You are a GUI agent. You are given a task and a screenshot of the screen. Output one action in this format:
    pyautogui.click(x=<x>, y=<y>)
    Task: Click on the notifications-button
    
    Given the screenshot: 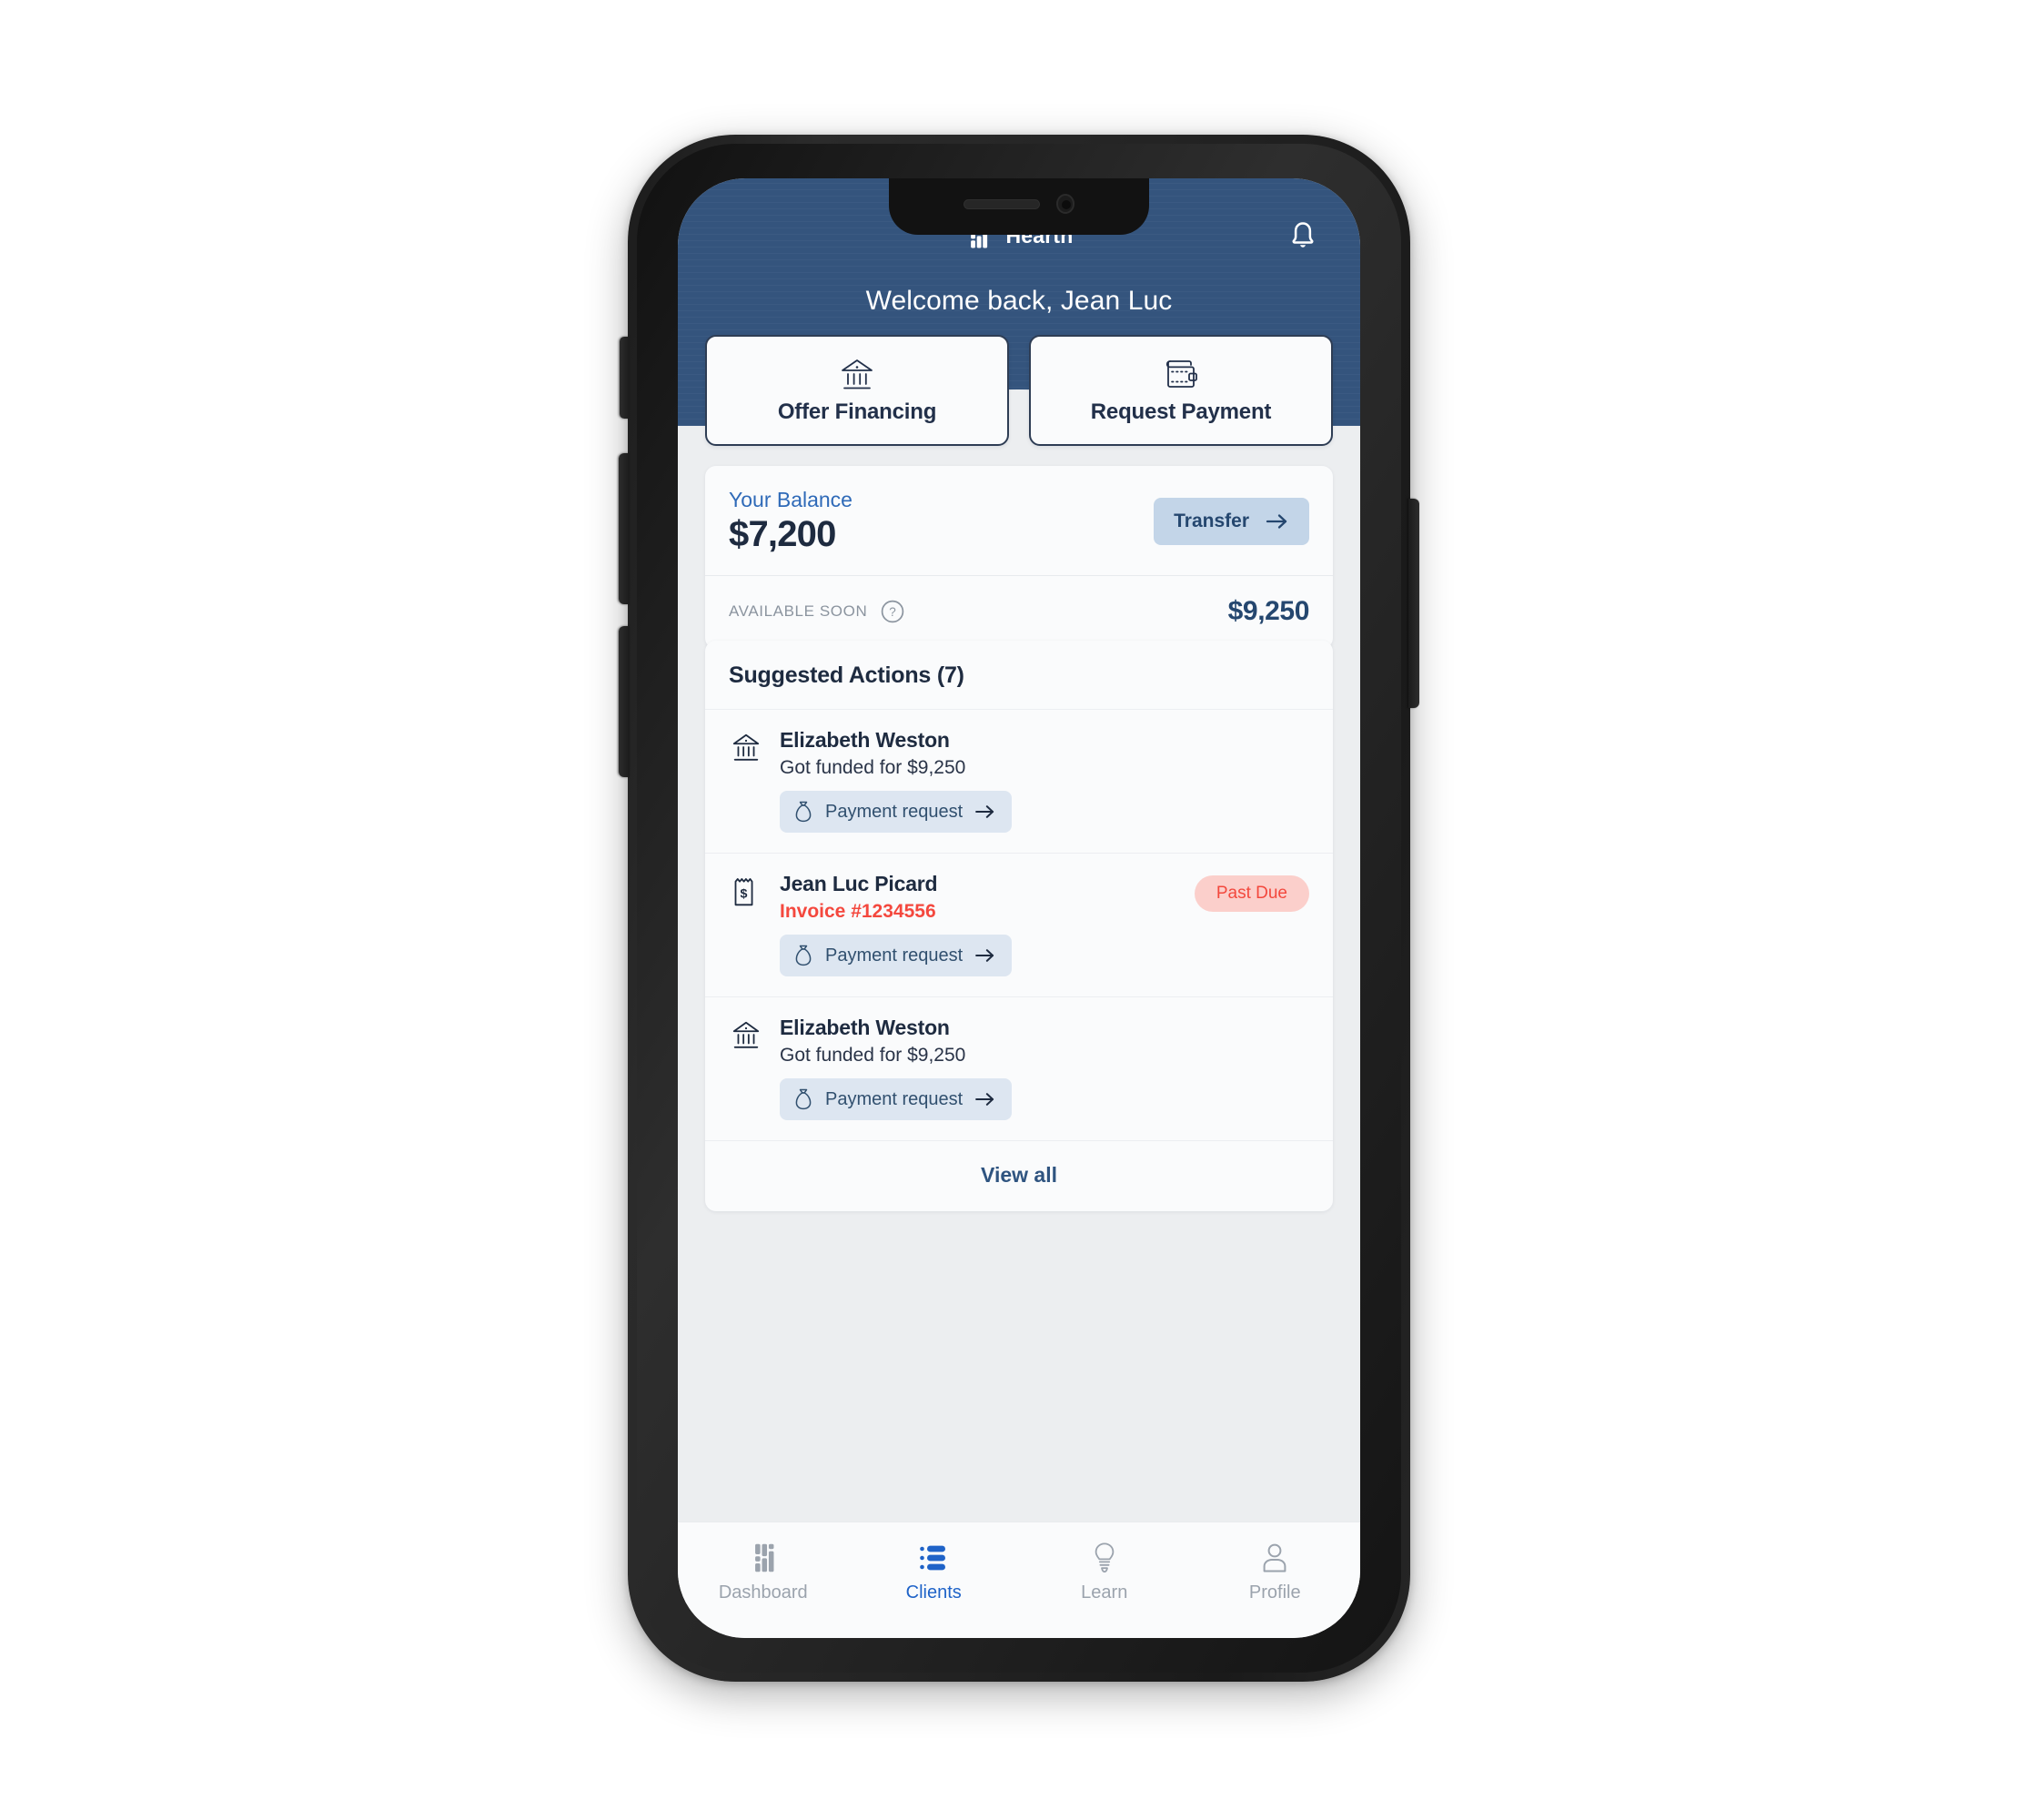 What is the action you would take?
    pyautogui.click(x=1303, y=236)
    